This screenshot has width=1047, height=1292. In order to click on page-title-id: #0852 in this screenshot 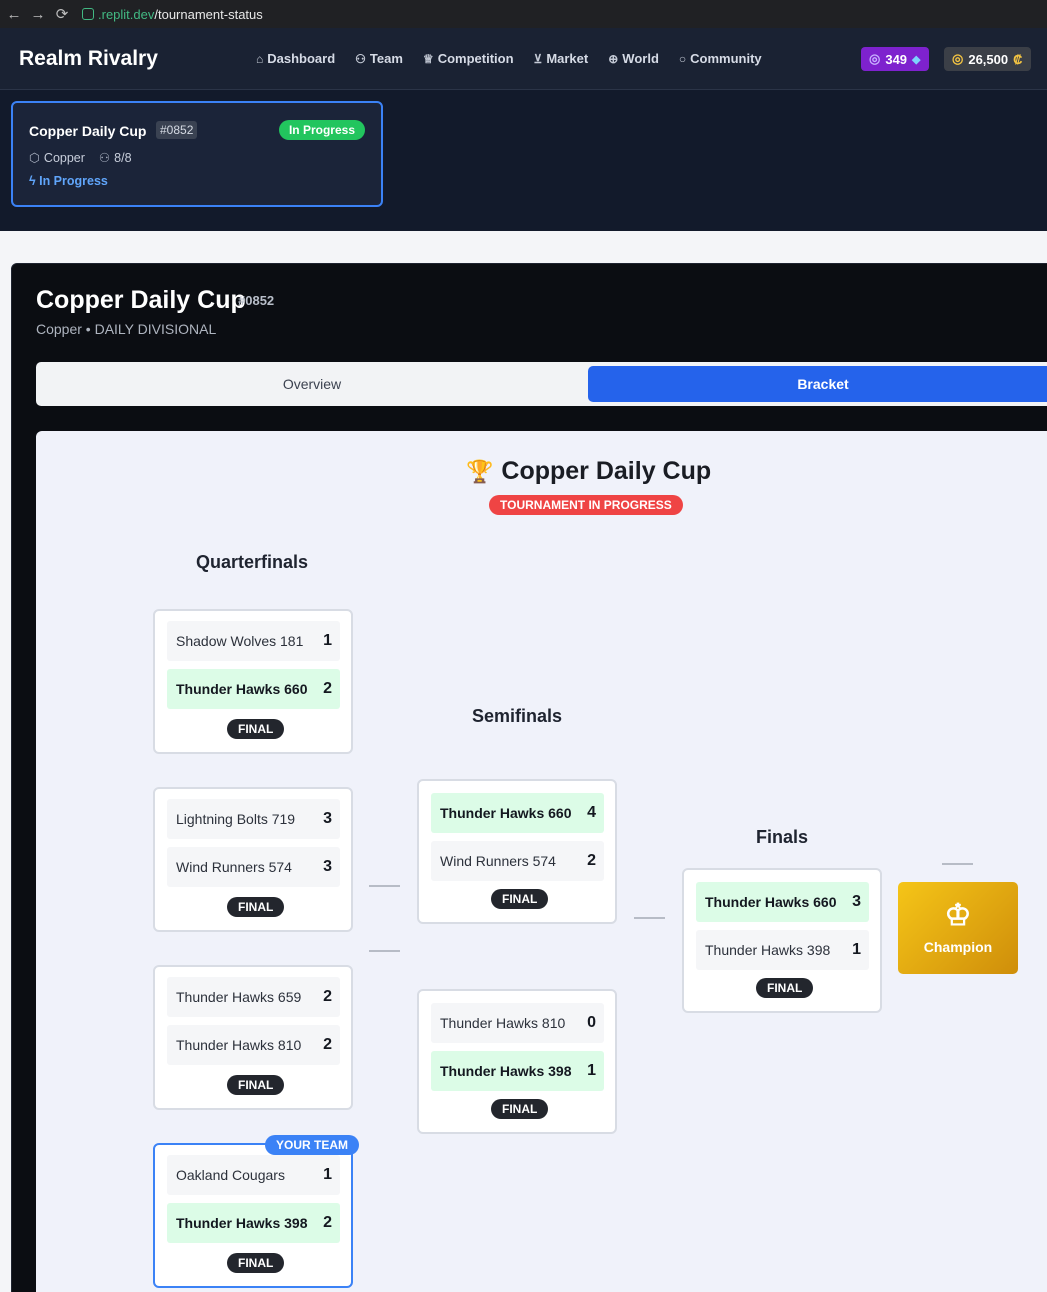, I will do `click(256, 300)`.